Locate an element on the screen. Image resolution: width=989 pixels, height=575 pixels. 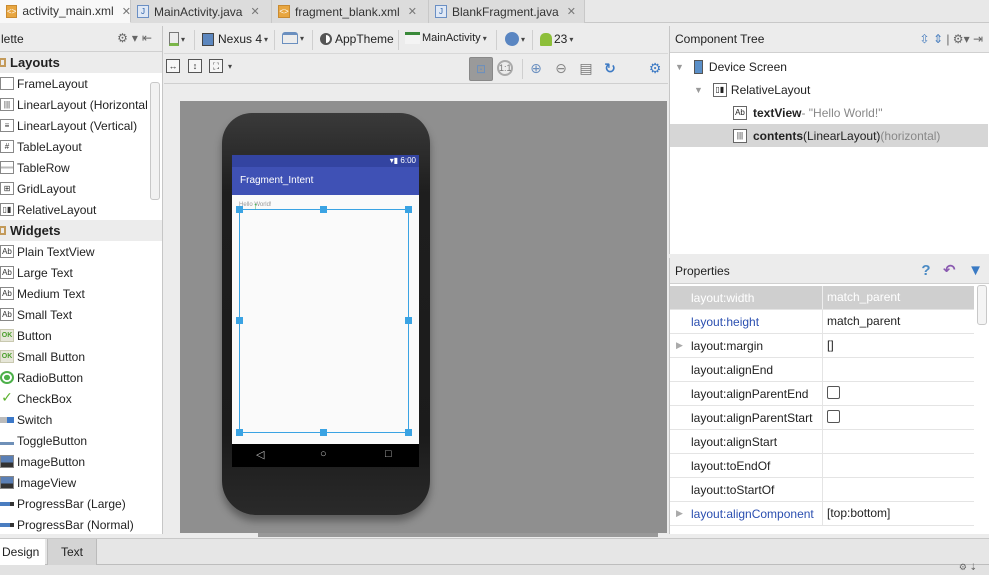
device-dropdown: Nexus 4 ▾ is located at coordinates (235, 39).